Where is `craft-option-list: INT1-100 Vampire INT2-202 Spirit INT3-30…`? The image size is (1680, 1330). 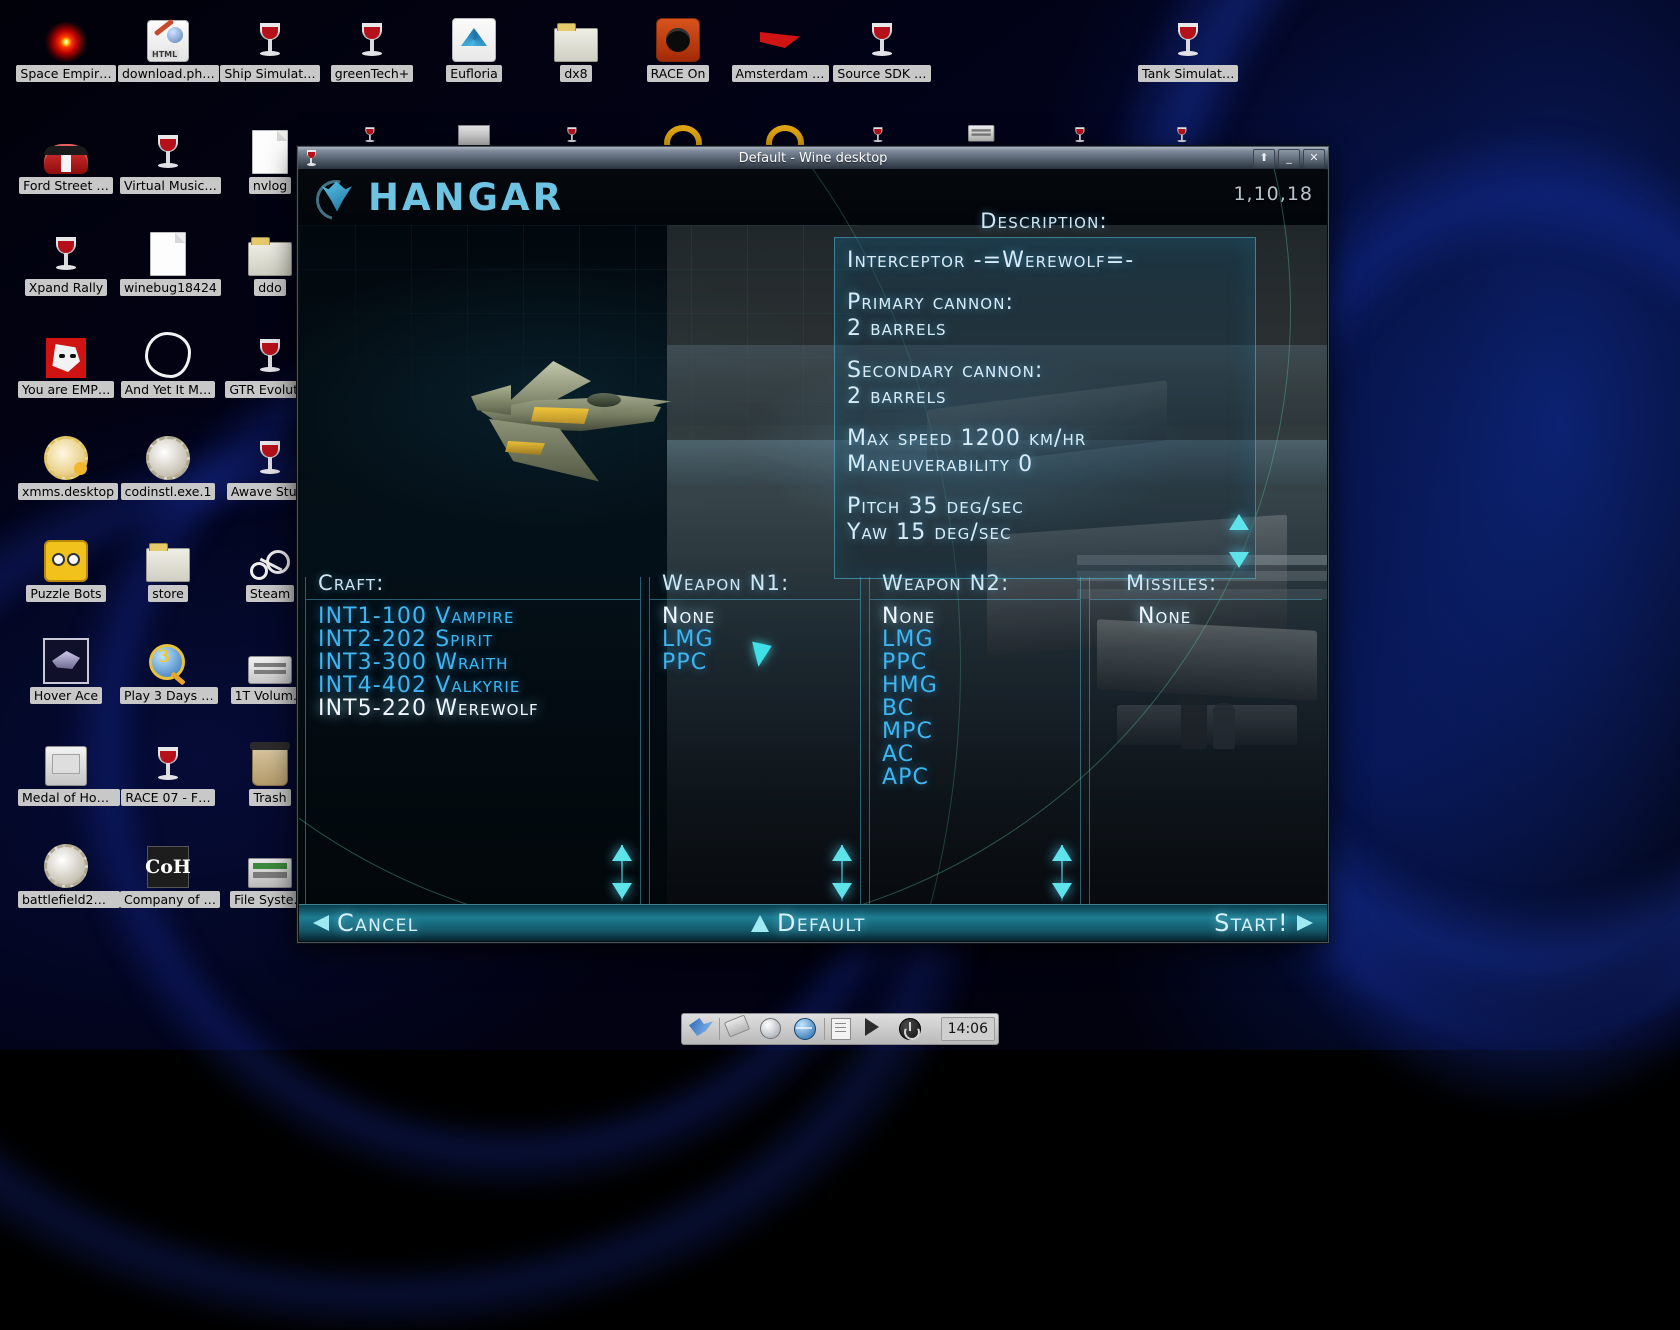 craft-option-list: INT1-100 Vampire INT2-202 Spirit INT3-30… is located at coordinates (475, 662).